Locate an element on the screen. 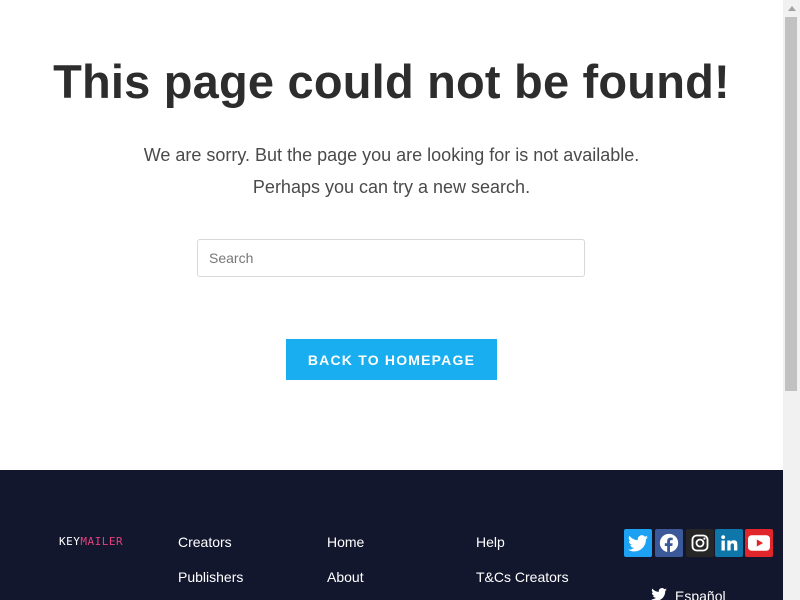  linkedin-icon is located at coordinates (729, 543).